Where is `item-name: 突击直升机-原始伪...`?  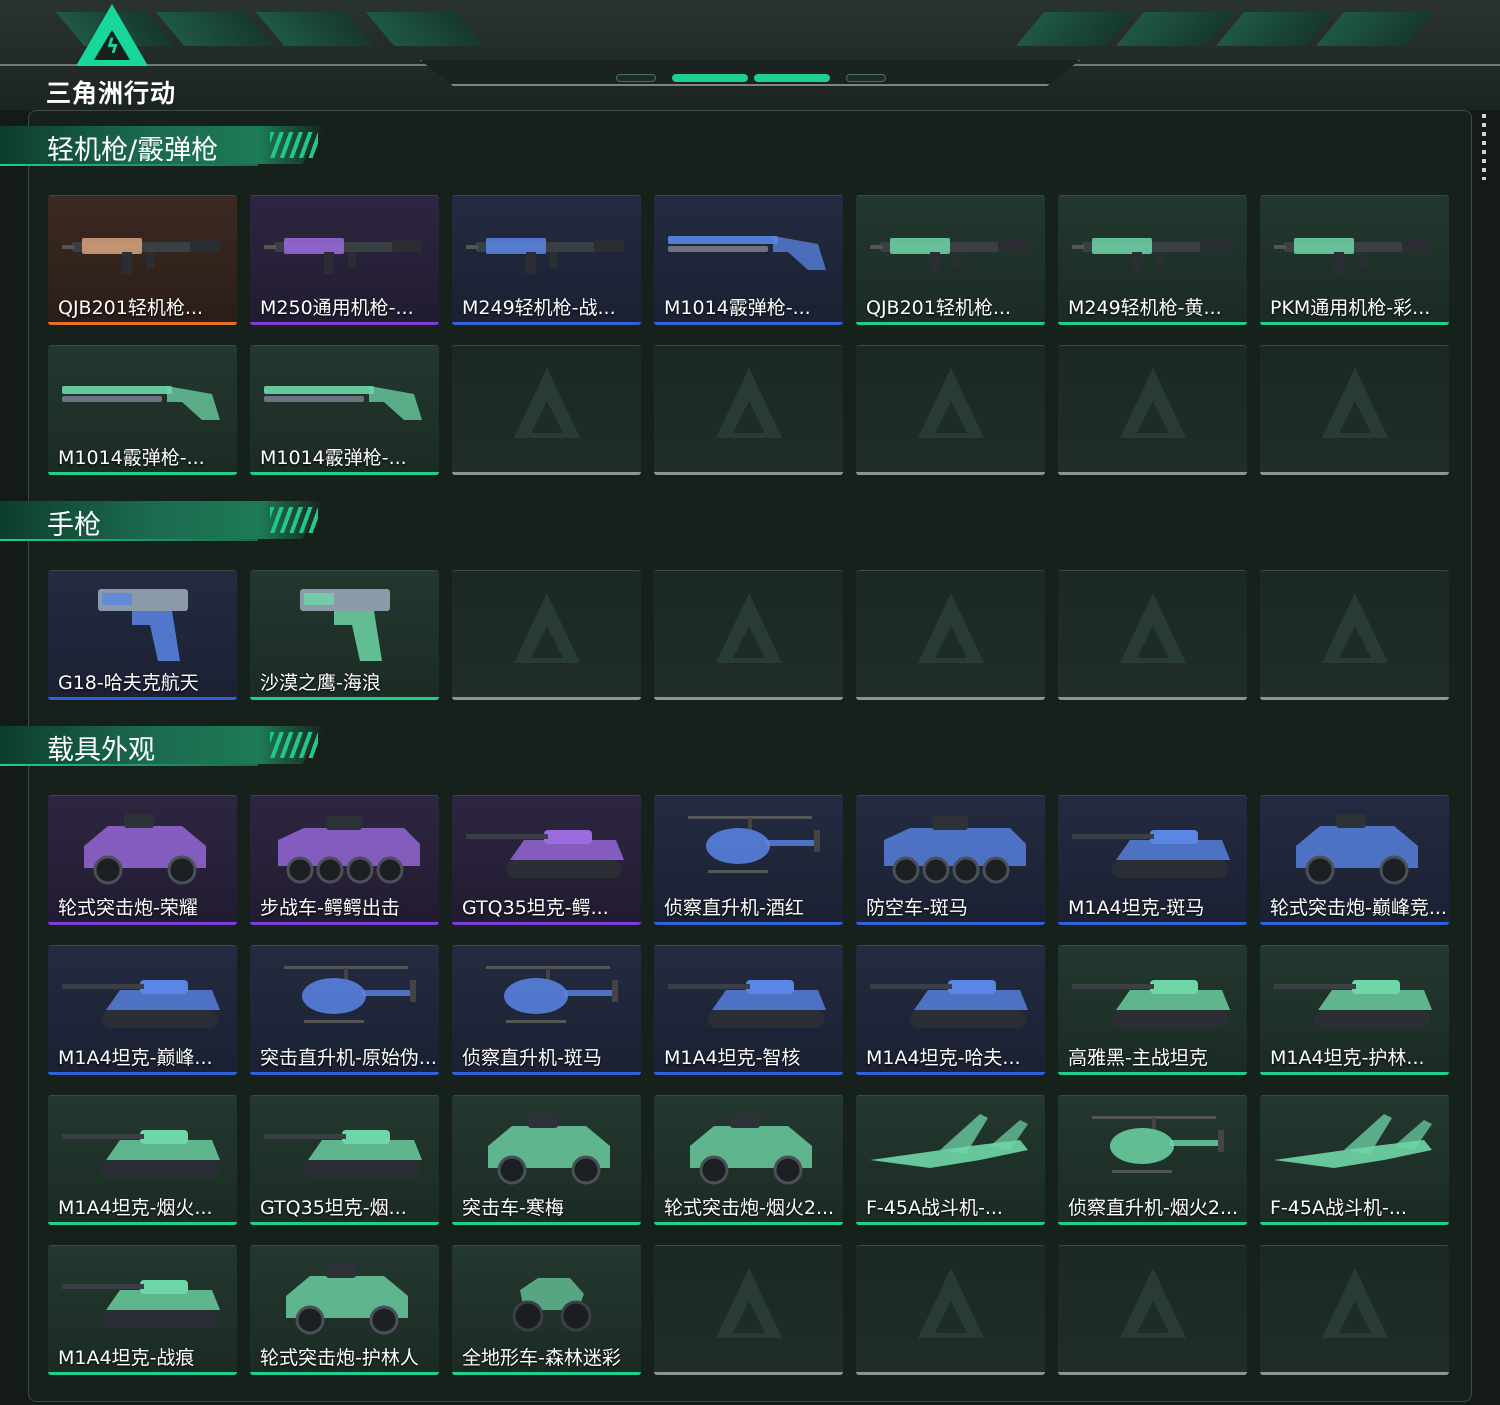
item-name: 突击直升机-原始伪... is located at coordinates (348, 1058).